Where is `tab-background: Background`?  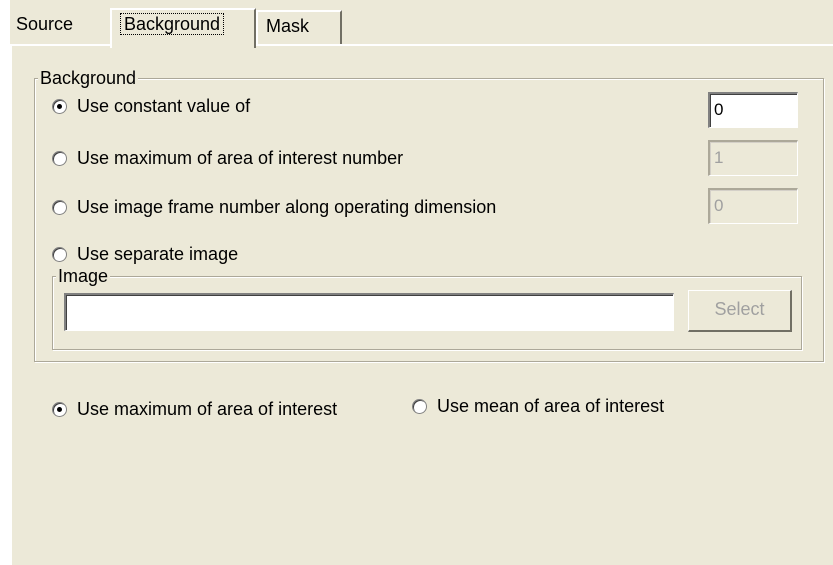
tab-background: Background is located at coordinates (183, 28).